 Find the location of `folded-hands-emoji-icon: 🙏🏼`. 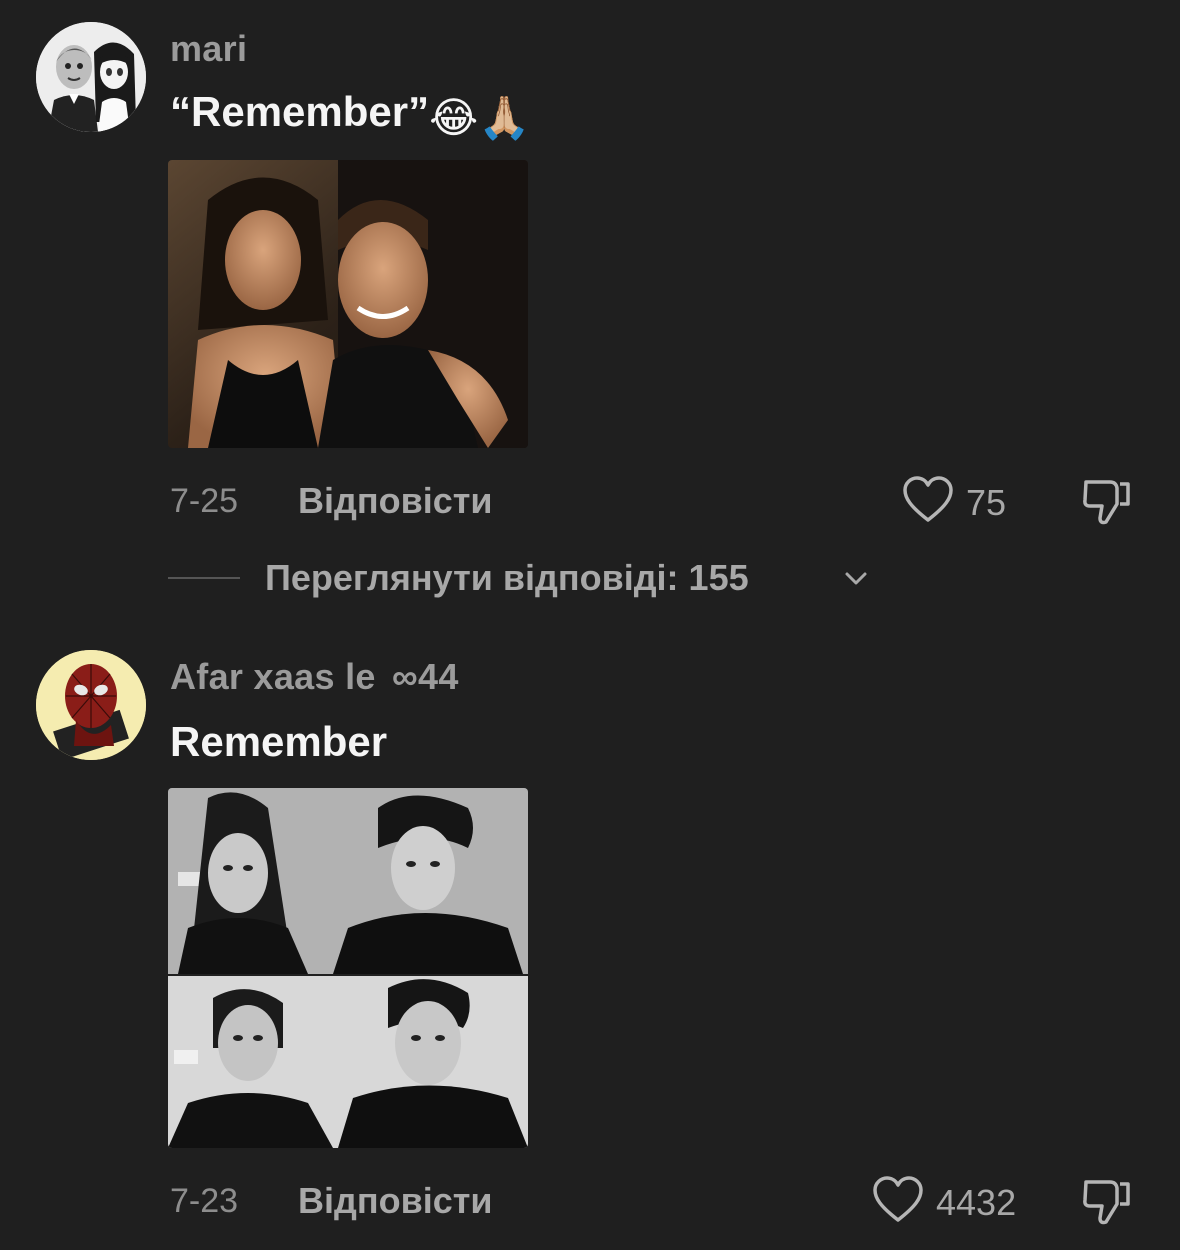

folded-hands-emoji-icon: 🙏🏼 is located at coordinates (504, 117).